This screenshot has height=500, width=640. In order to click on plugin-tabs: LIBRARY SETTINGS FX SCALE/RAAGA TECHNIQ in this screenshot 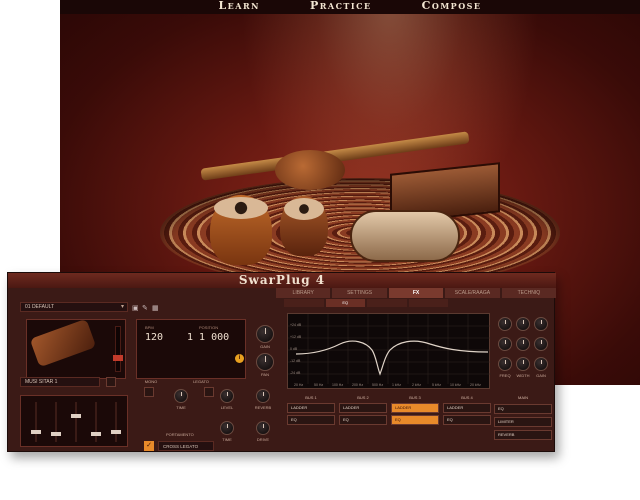, I will do `click(416, 293)`.